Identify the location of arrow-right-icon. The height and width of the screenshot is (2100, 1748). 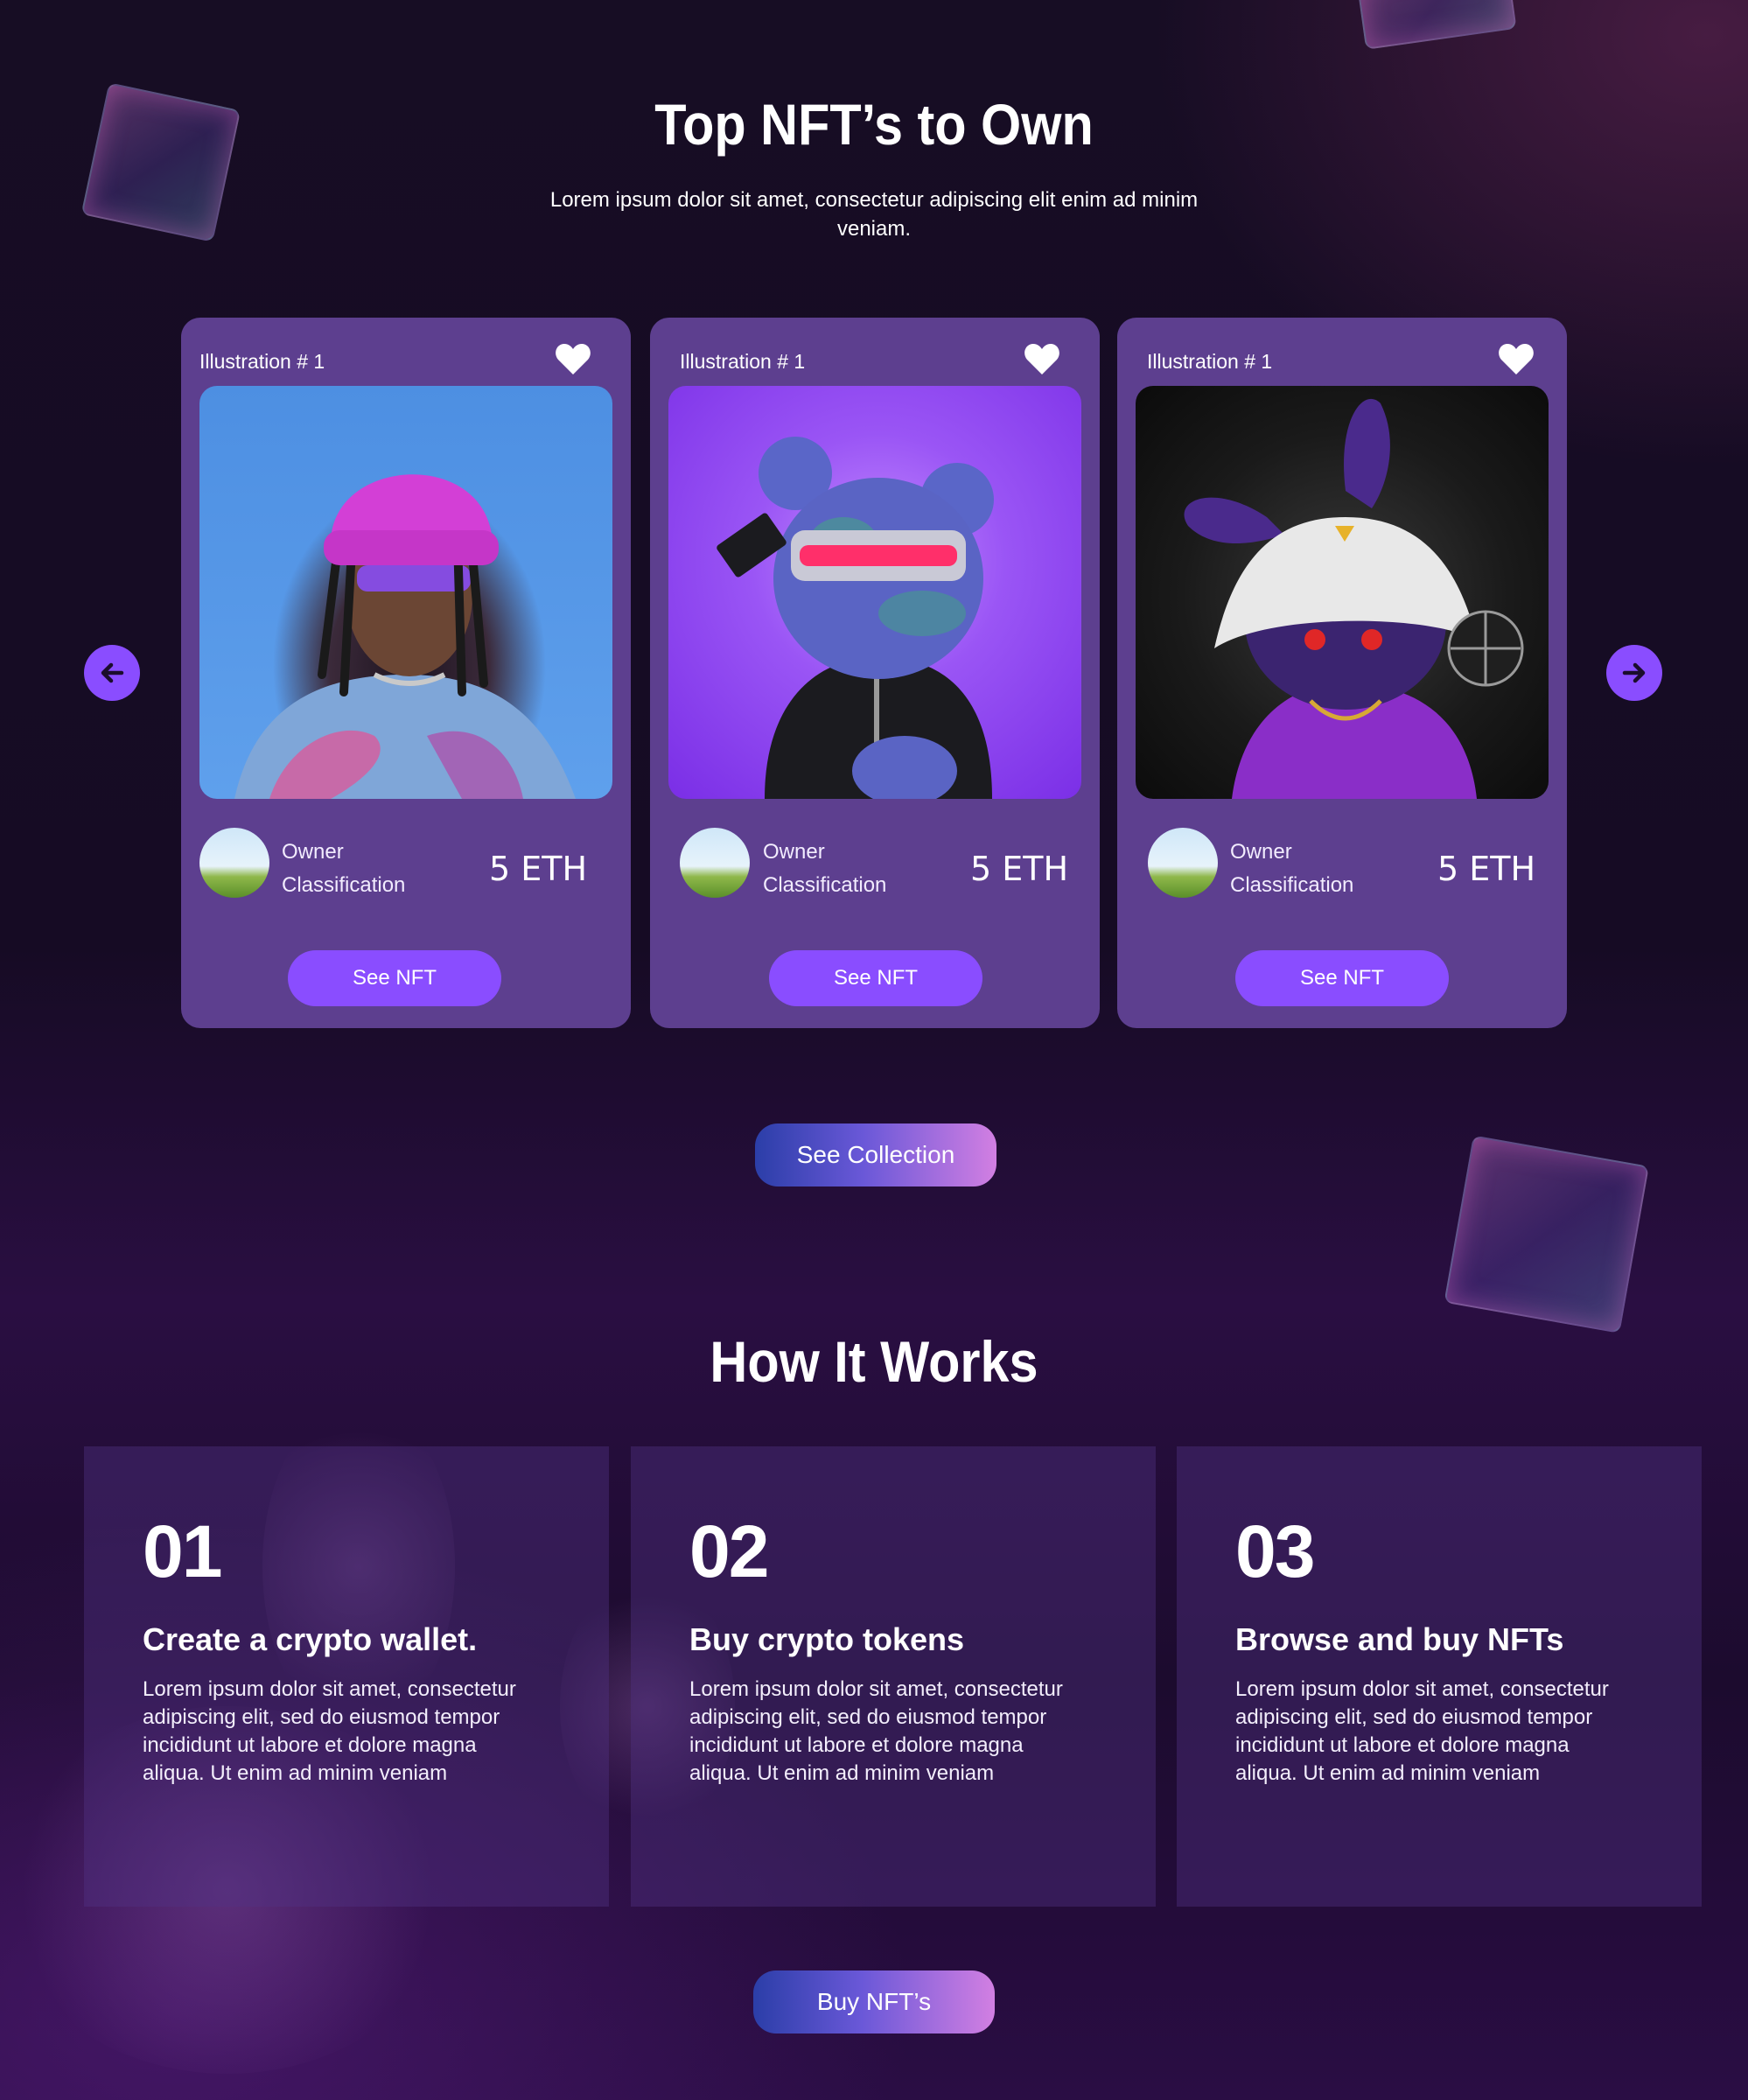
(1634, 672).